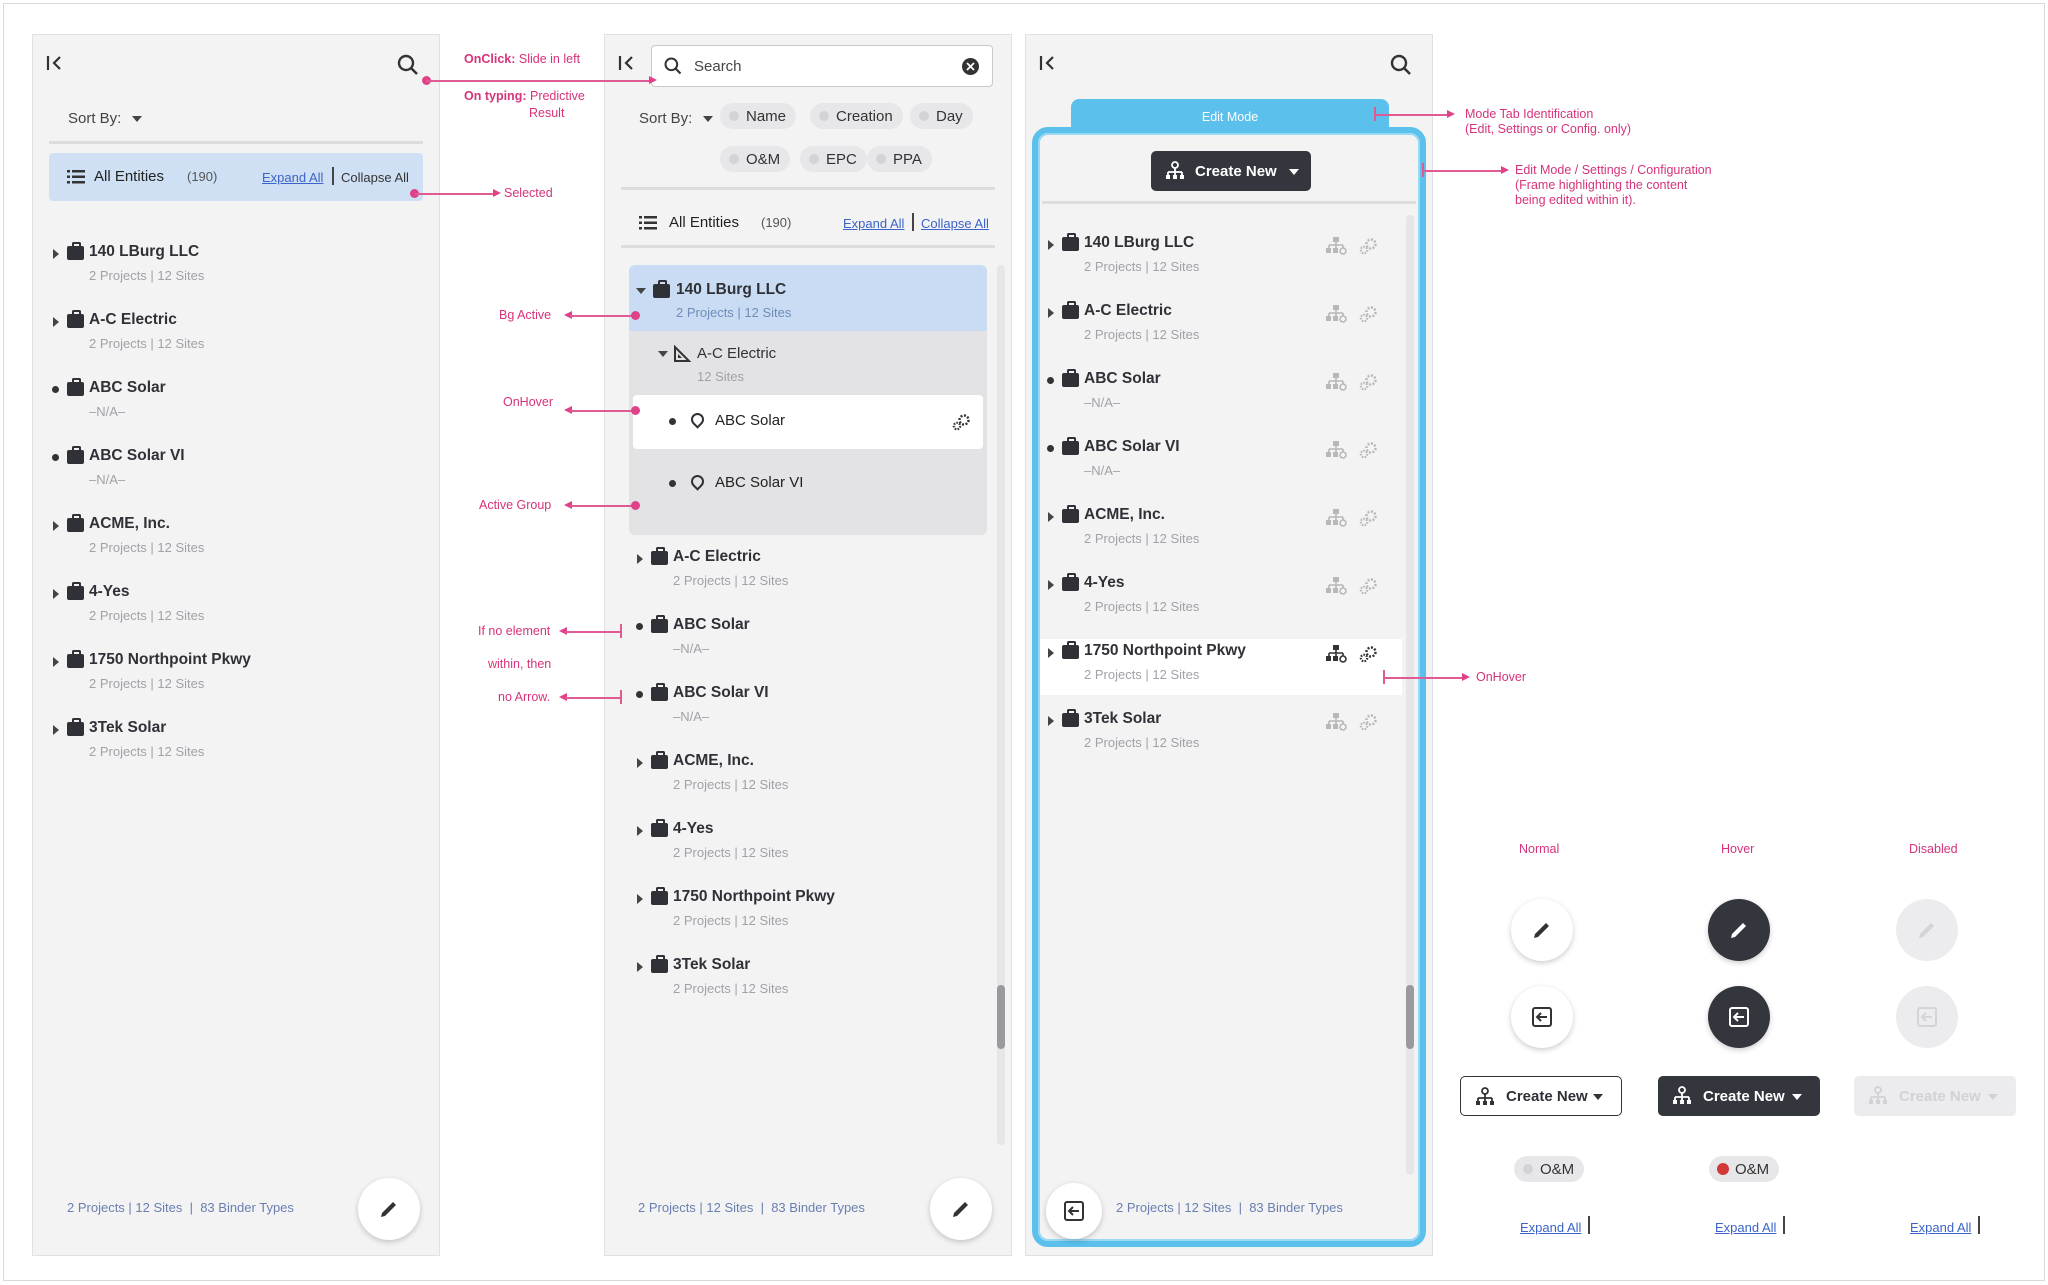 This screenshot has width=2048, height=1285. Describe the element at coordinates (822, 66) in the screenshot. I see `search-field: Search` at that location.